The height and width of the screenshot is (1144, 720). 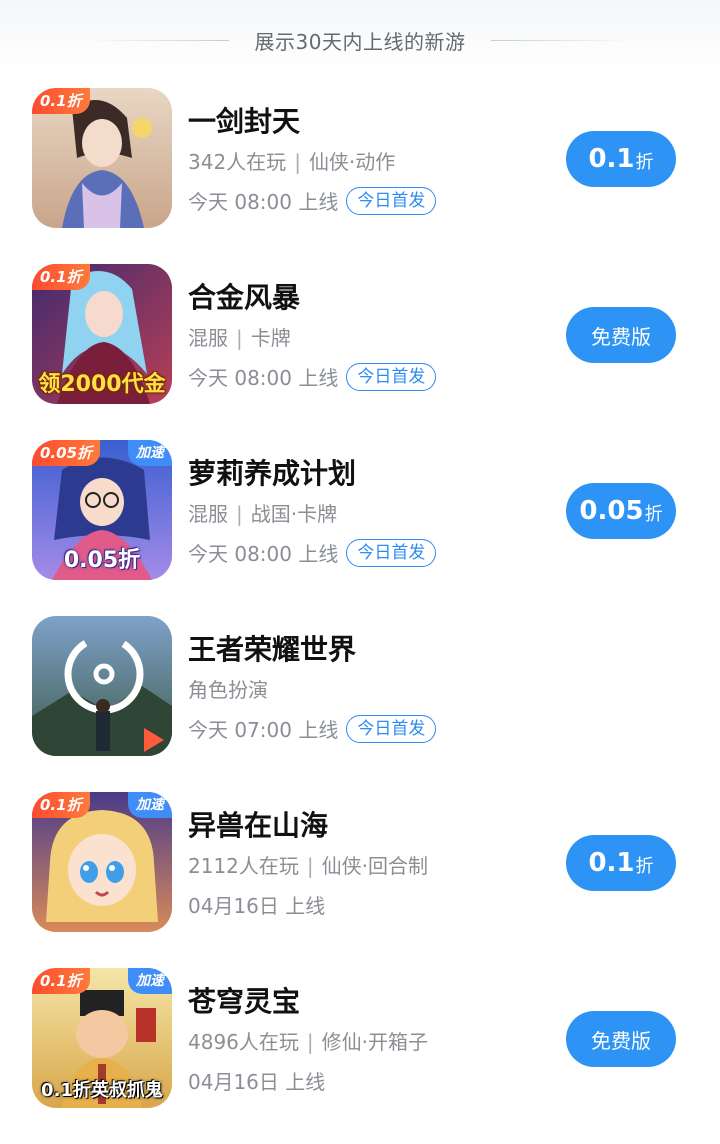 What do you see at coordinates (561, 40) in the screenshot?
I see `header-divider-right` at bounding box center [561, 40].